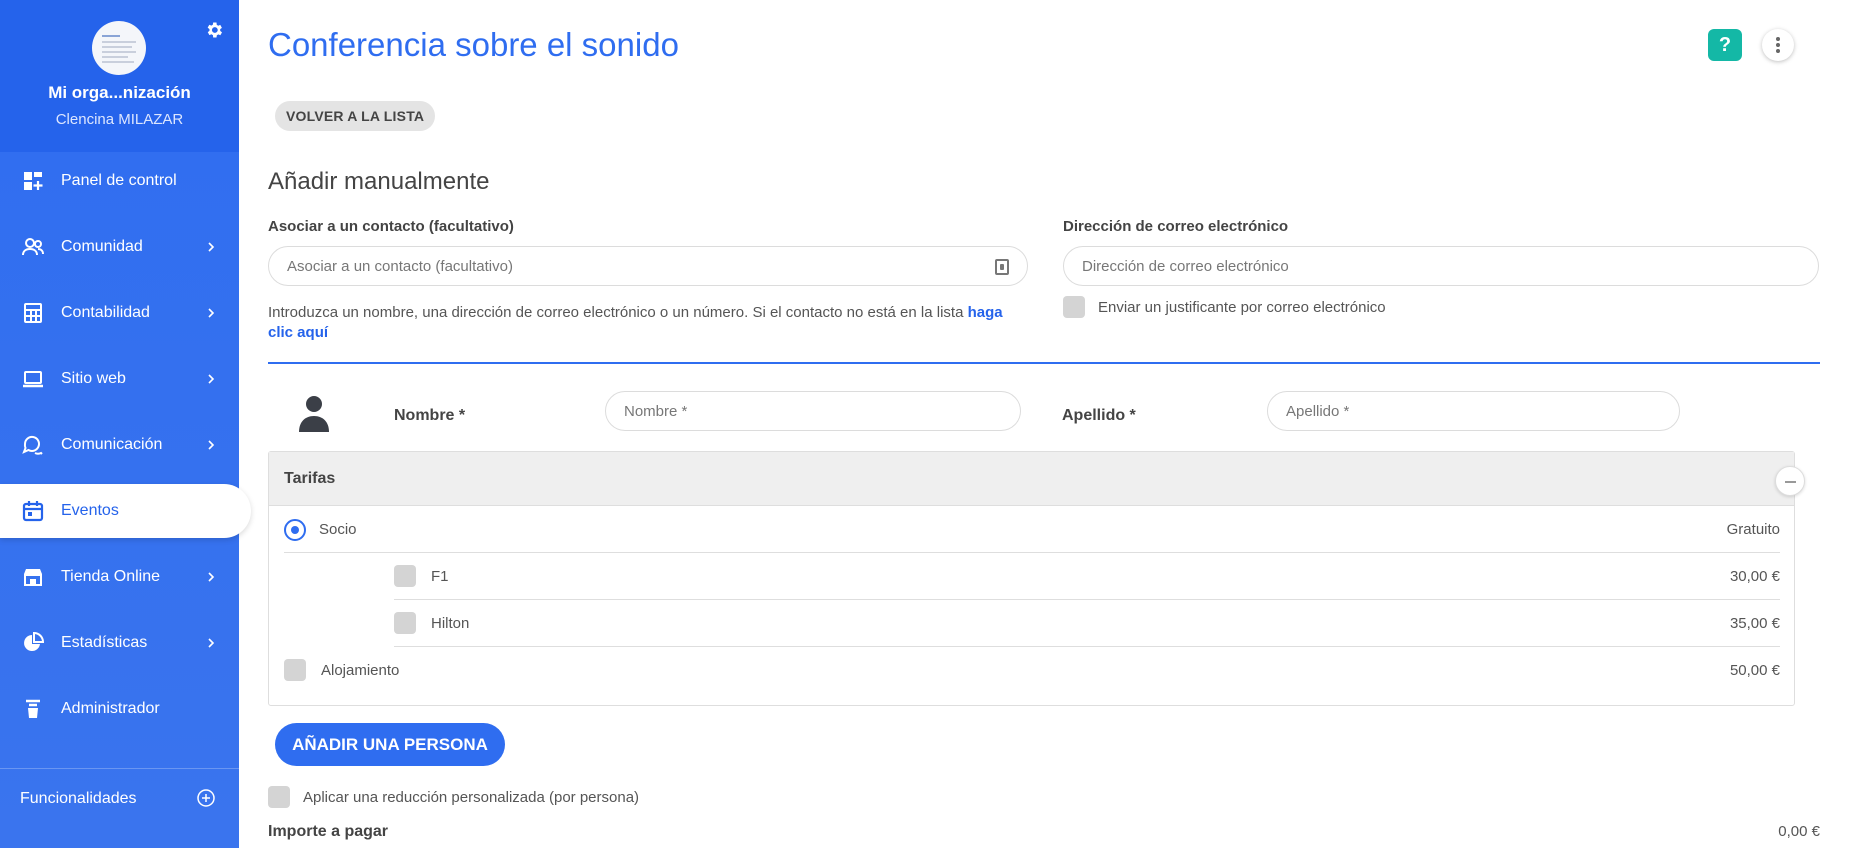 The width and height of the screenshot is (1854, 848). Describe the element at coordinates (1441, 266) in the screenshot. I see `email-input` at that location.